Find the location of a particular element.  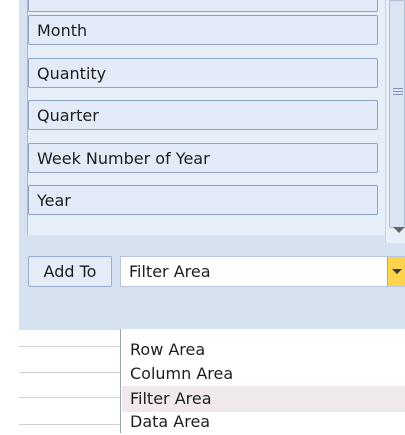

scrollbar-thumb is located at coordinates (397, 114).